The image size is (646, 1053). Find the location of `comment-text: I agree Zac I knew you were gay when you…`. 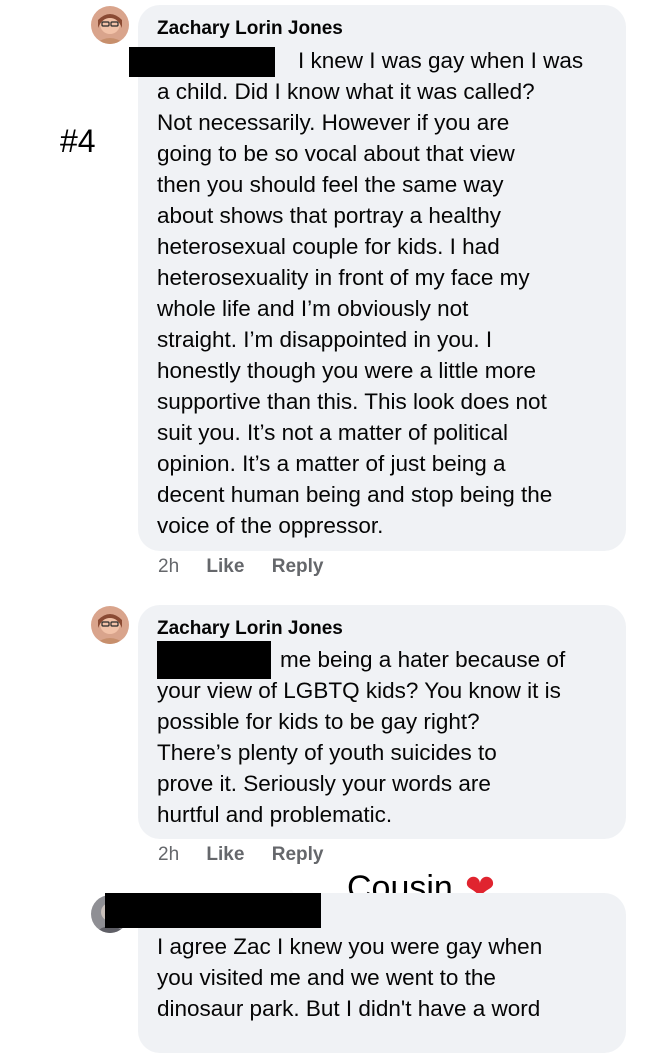

comment-text: I agree Zac I knew you were gay when you… is located at coordinates (350, 977).